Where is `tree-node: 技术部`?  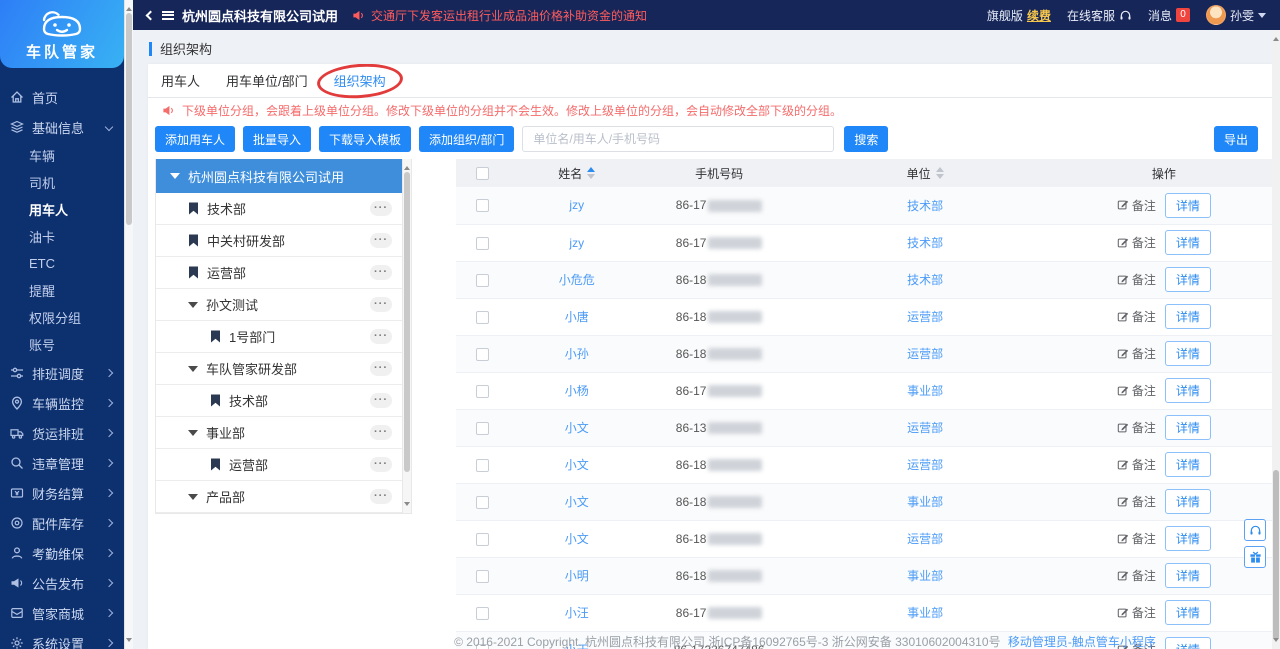 tree-node: 技术部 is located at coordinates (279, 209).